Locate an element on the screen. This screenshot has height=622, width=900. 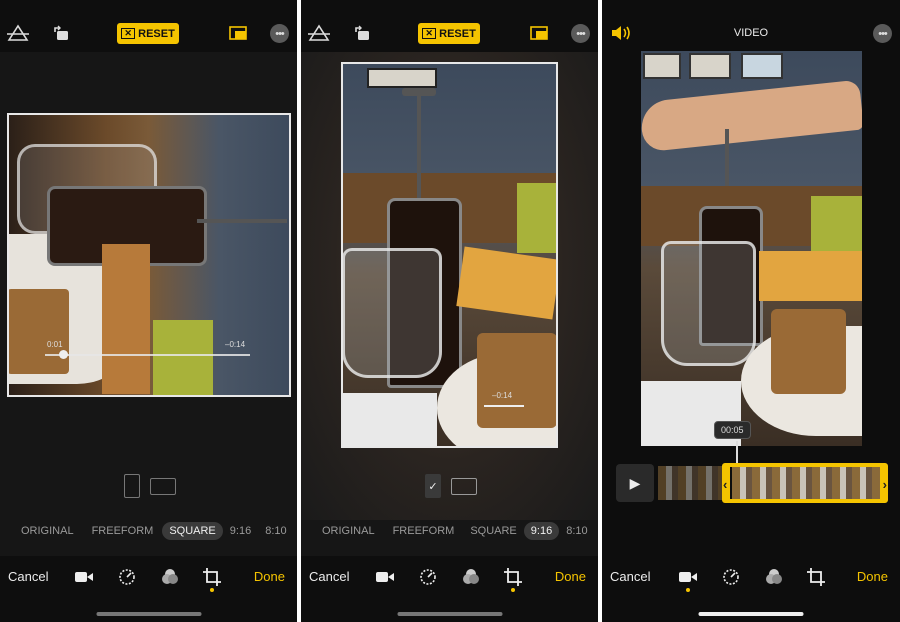
video-frame: 0:01 –0:14 is located at coordinates (148, 255).